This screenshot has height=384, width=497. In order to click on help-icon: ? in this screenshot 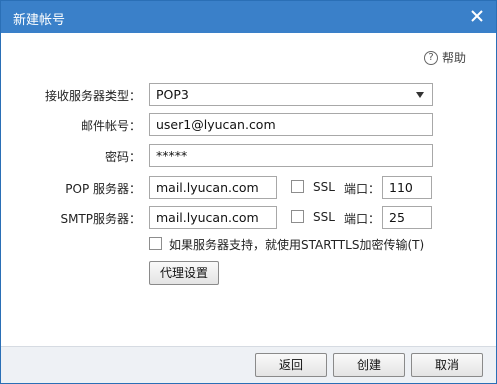, I will do `click(430, 57)`.